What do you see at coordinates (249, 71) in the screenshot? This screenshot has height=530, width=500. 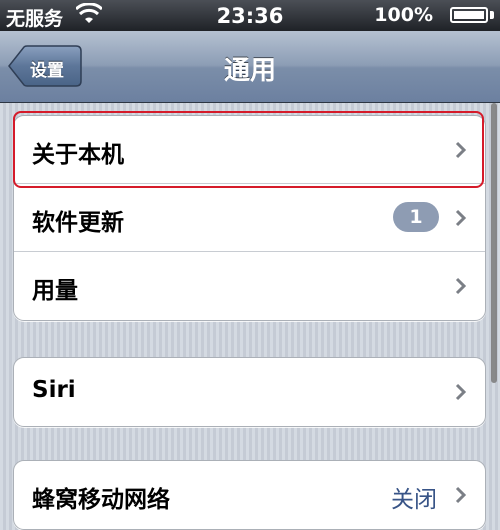 I see `page-title: 通用` at bounding box center [249, 71].